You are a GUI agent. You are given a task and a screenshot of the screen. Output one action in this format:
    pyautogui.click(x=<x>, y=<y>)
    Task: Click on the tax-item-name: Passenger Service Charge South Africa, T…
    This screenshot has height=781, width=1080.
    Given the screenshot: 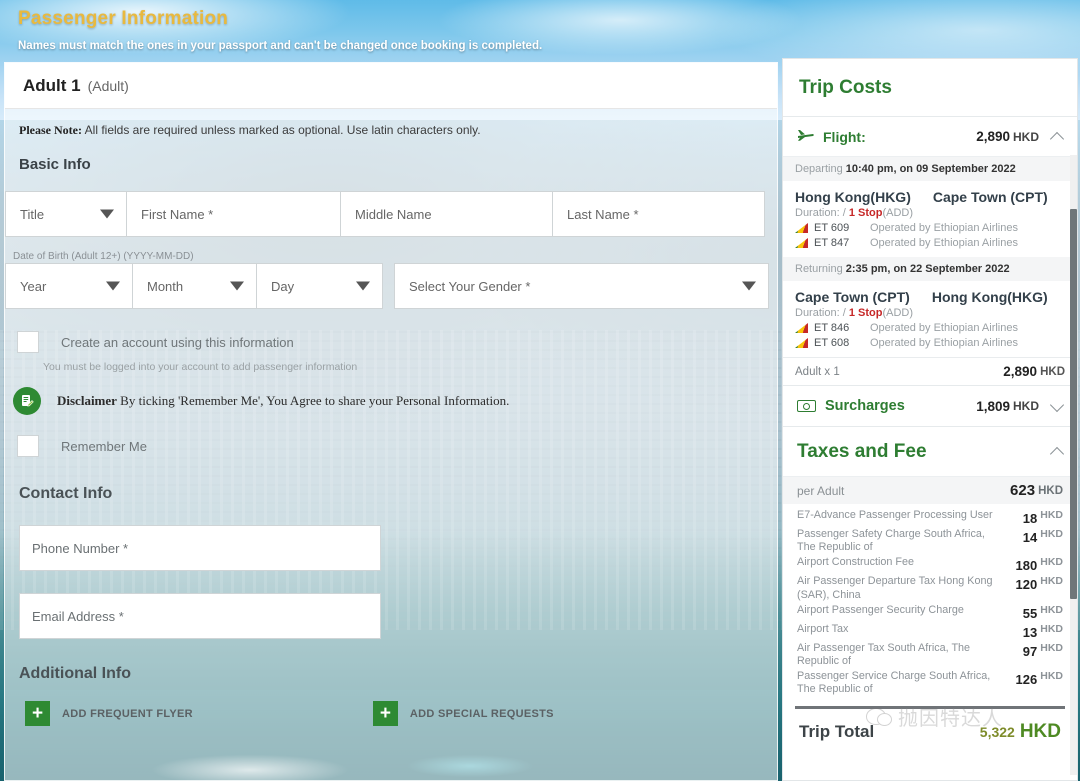 What is the action you would take?
    pyautogui.click(x=894, y=683)
    